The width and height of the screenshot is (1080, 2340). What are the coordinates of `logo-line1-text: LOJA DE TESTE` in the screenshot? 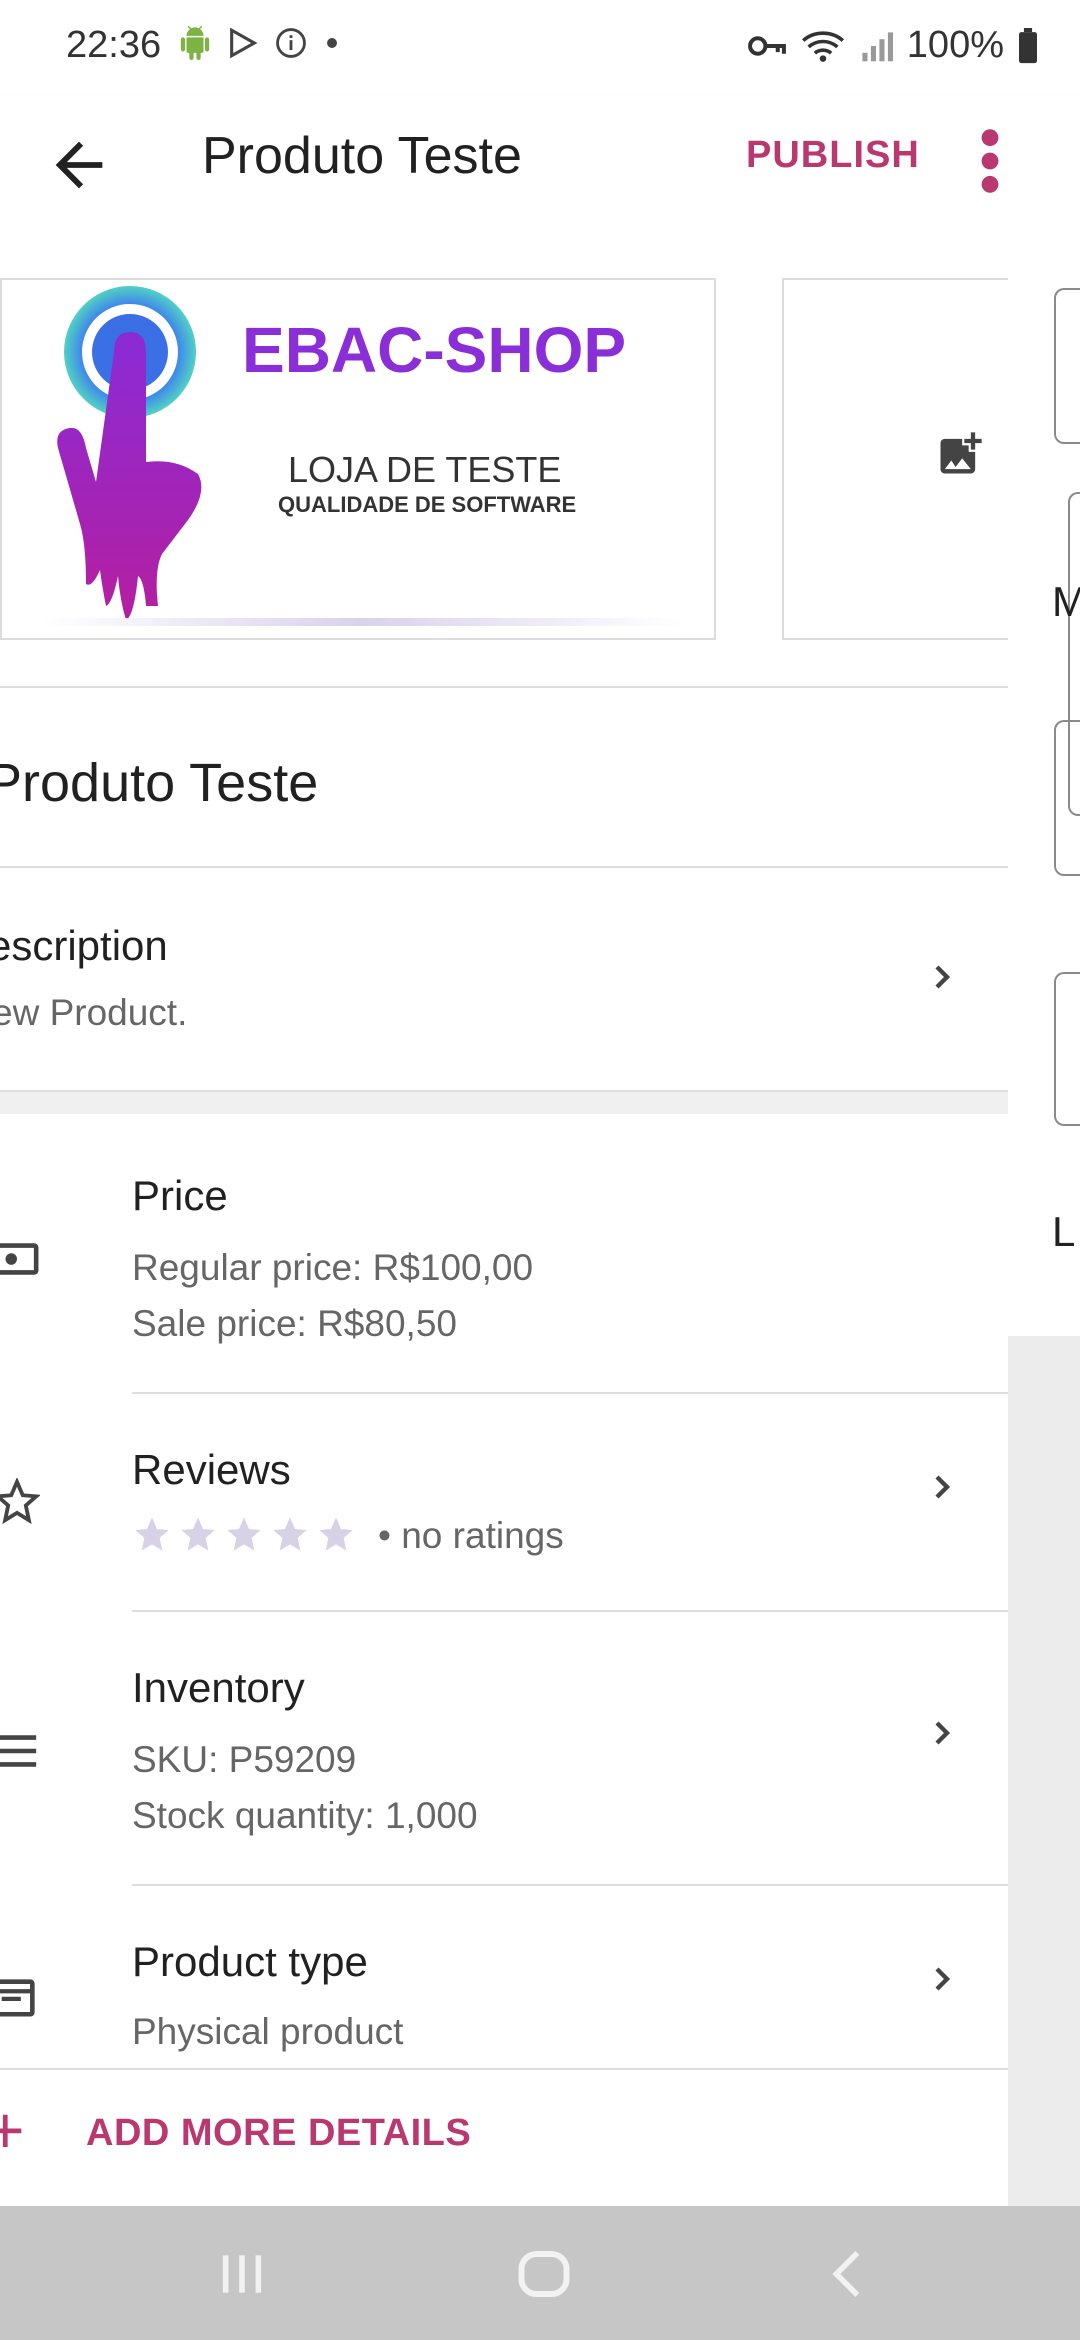 It's located at (424, 469).